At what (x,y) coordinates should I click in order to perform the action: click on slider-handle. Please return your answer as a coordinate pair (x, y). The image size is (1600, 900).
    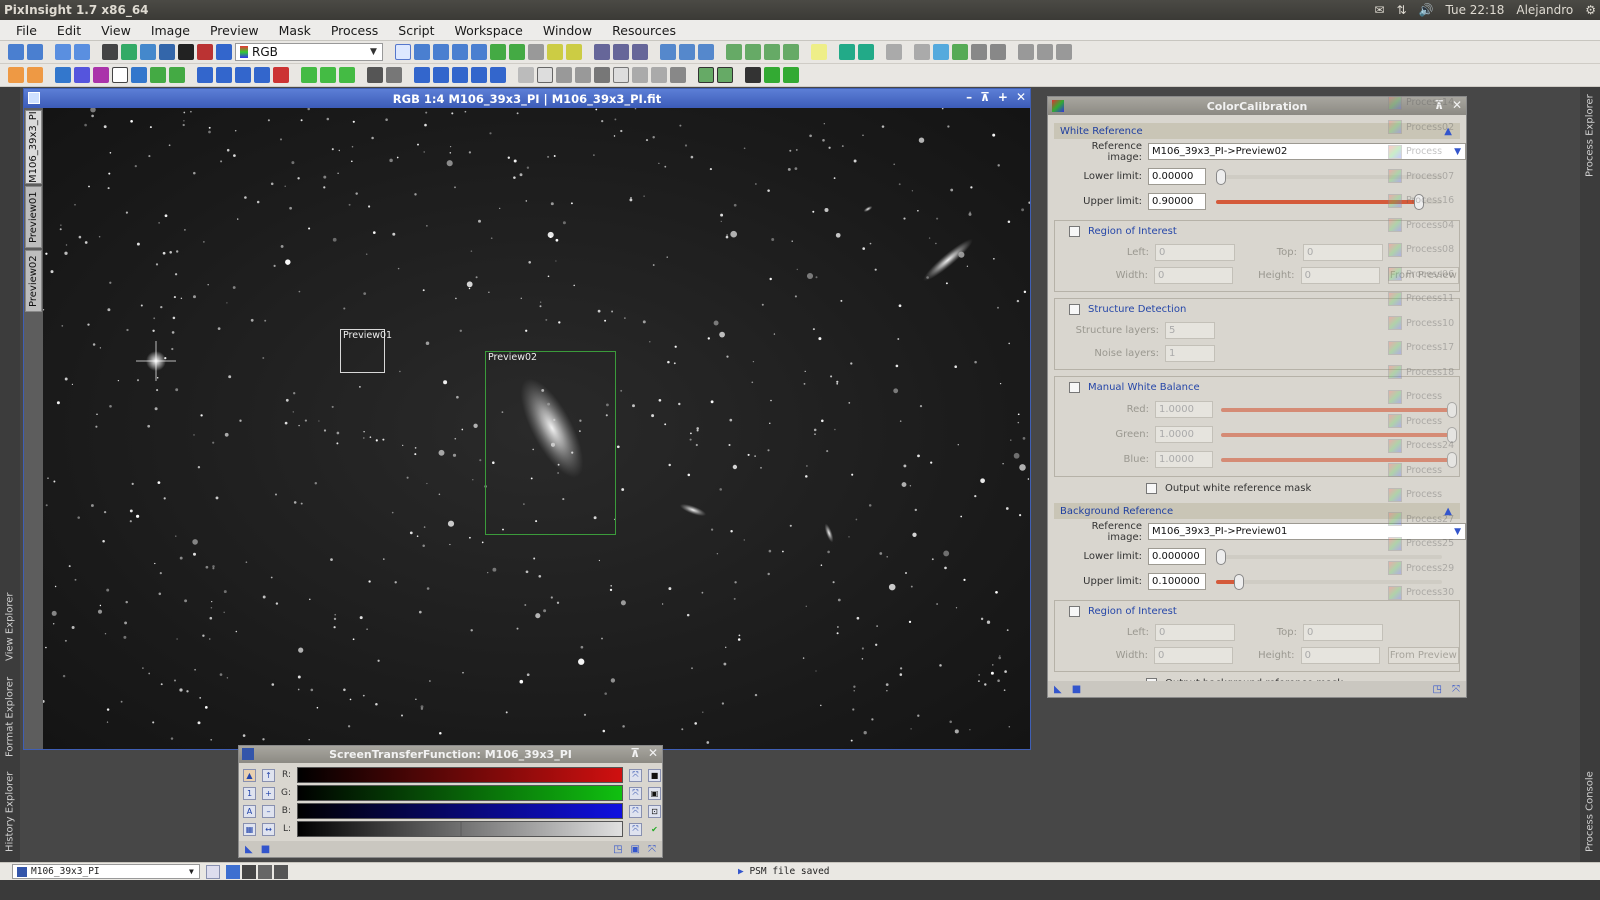
    Looking at the image, I should click on (1221, 556).